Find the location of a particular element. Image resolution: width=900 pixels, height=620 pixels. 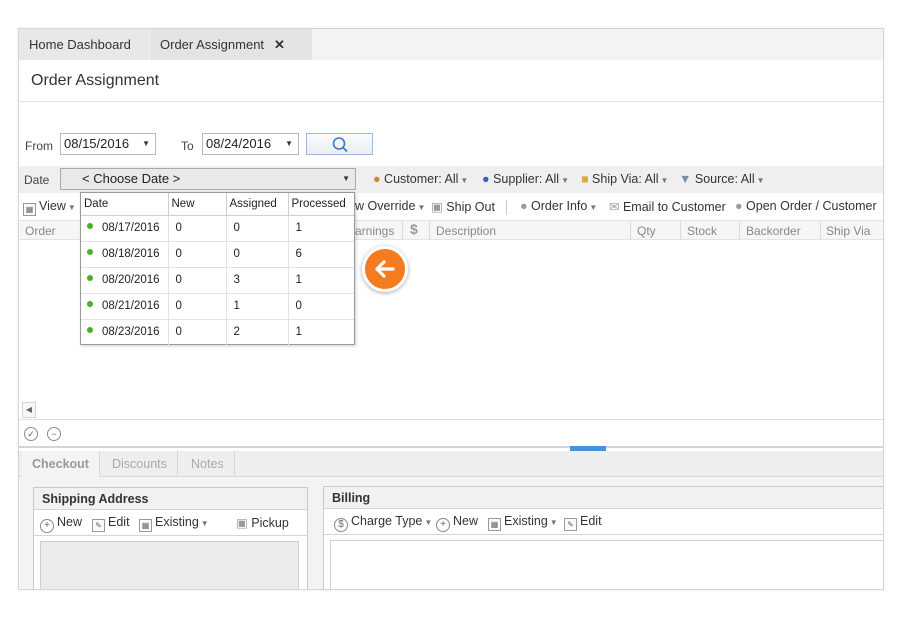

dropdown-row: 08/18/2016 0 0 6 is located at coordinates (217, 254).